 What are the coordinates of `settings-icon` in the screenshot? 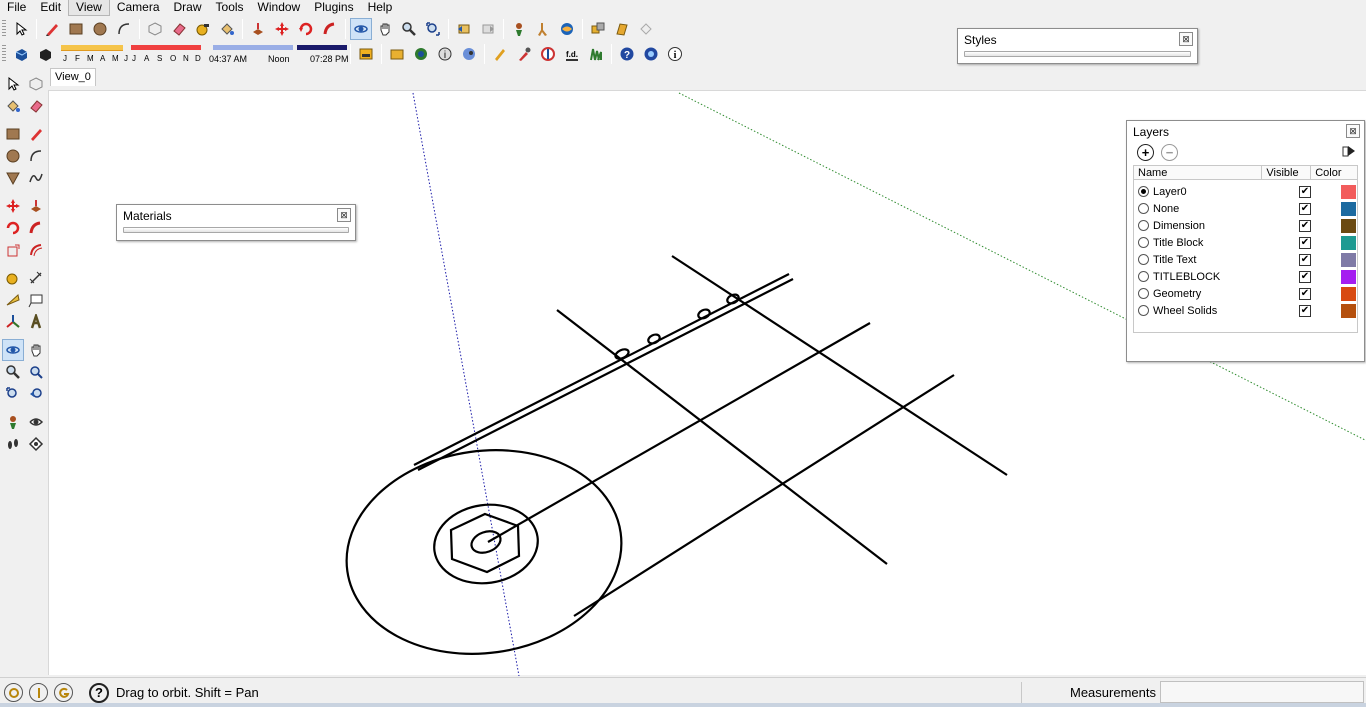 It's located at (651, 54).